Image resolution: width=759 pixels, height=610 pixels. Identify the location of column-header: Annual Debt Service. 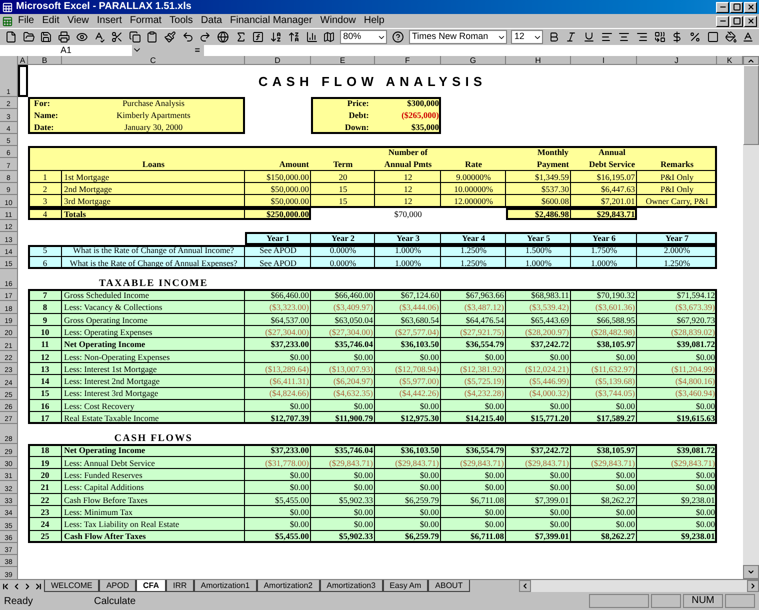
(604, 158).